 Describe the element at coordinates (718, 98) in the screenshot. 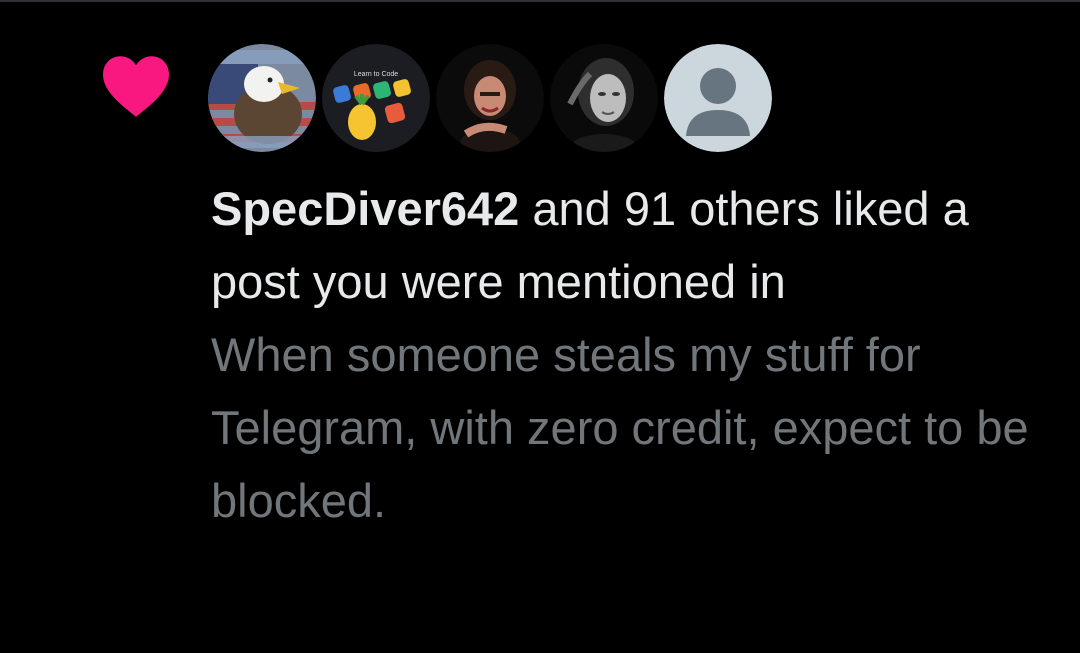

I see `default-profile-avatar` at that location.